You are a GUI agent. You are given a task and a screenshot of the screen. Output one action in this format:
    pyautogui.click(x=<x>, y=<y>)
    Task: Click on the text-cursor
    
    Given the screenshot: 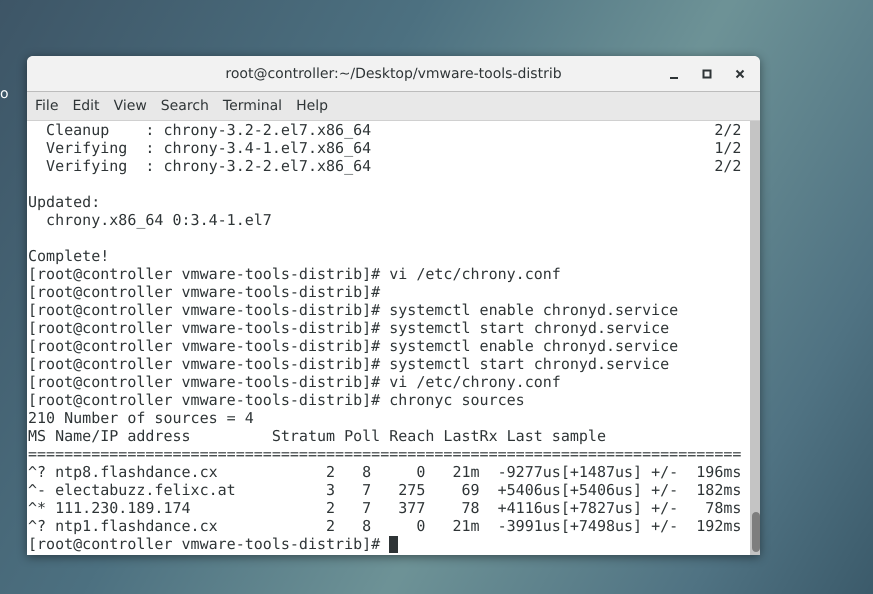 What is the action you would take?
    pyautogui.click(x=393, y=544)
    